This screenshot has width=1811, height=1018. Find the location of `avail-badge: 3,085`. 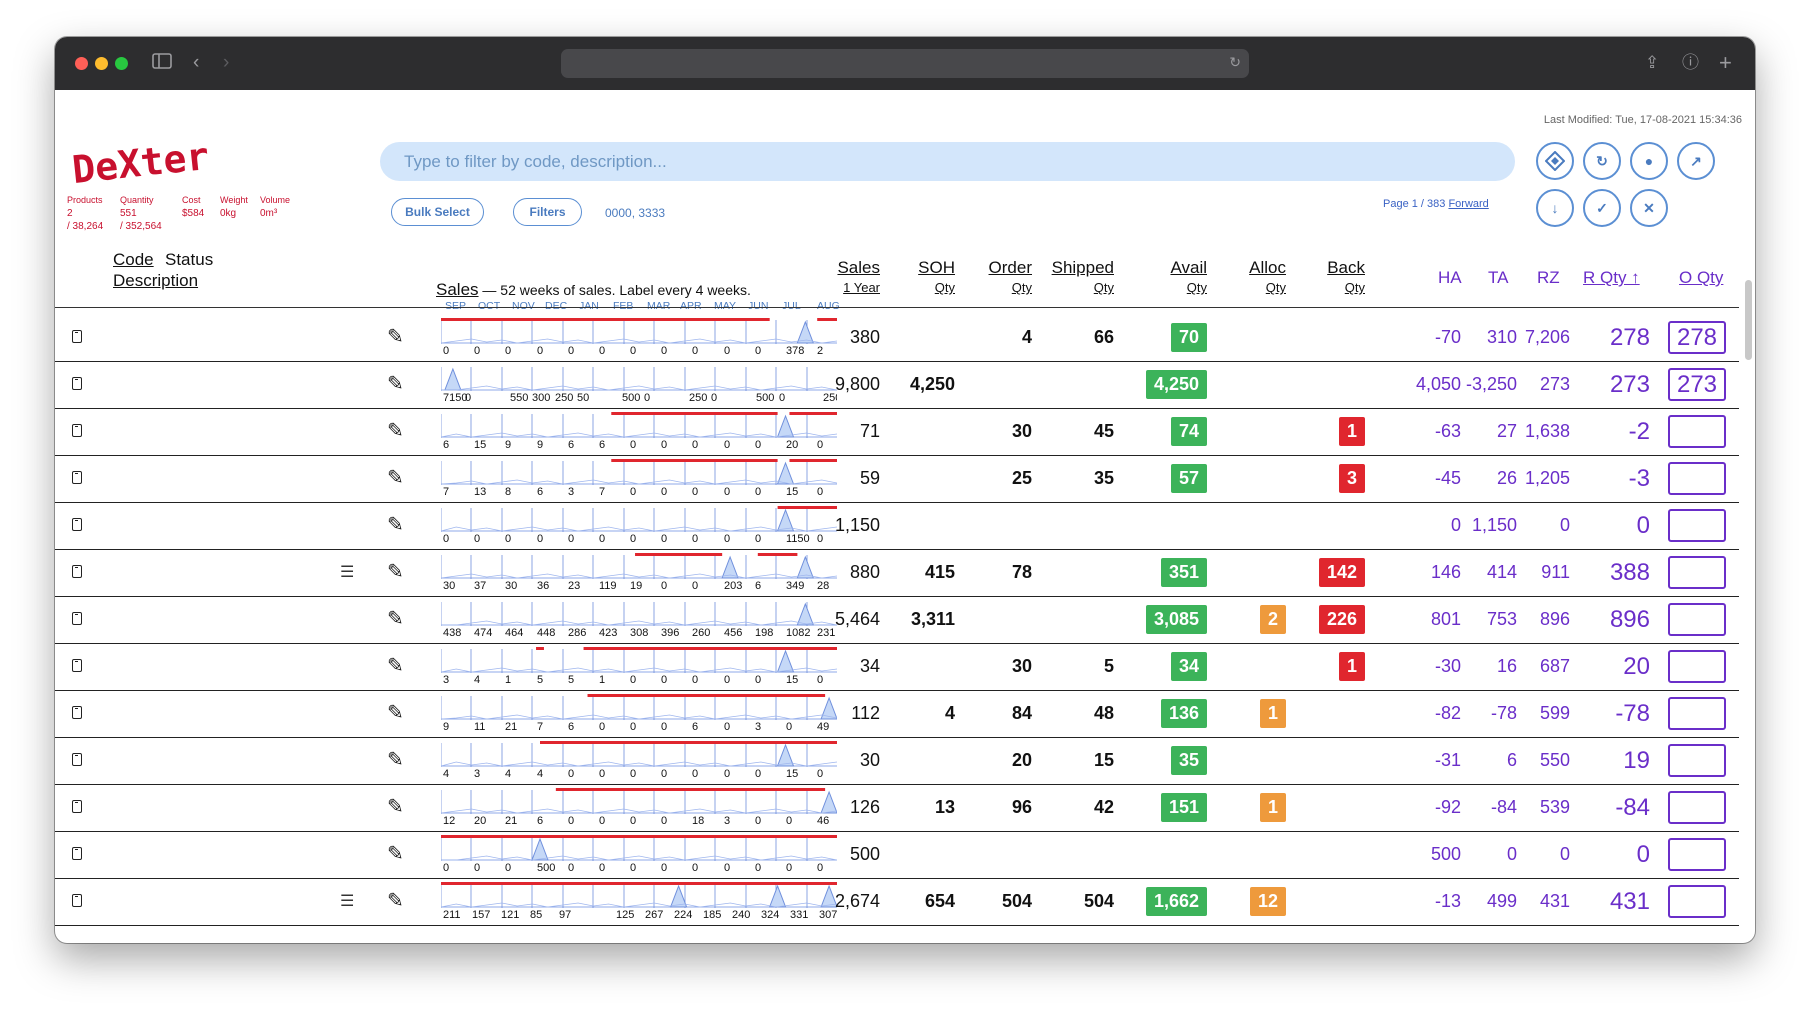

avail-badge: 3,085 is located at coordinates (1176, 619).